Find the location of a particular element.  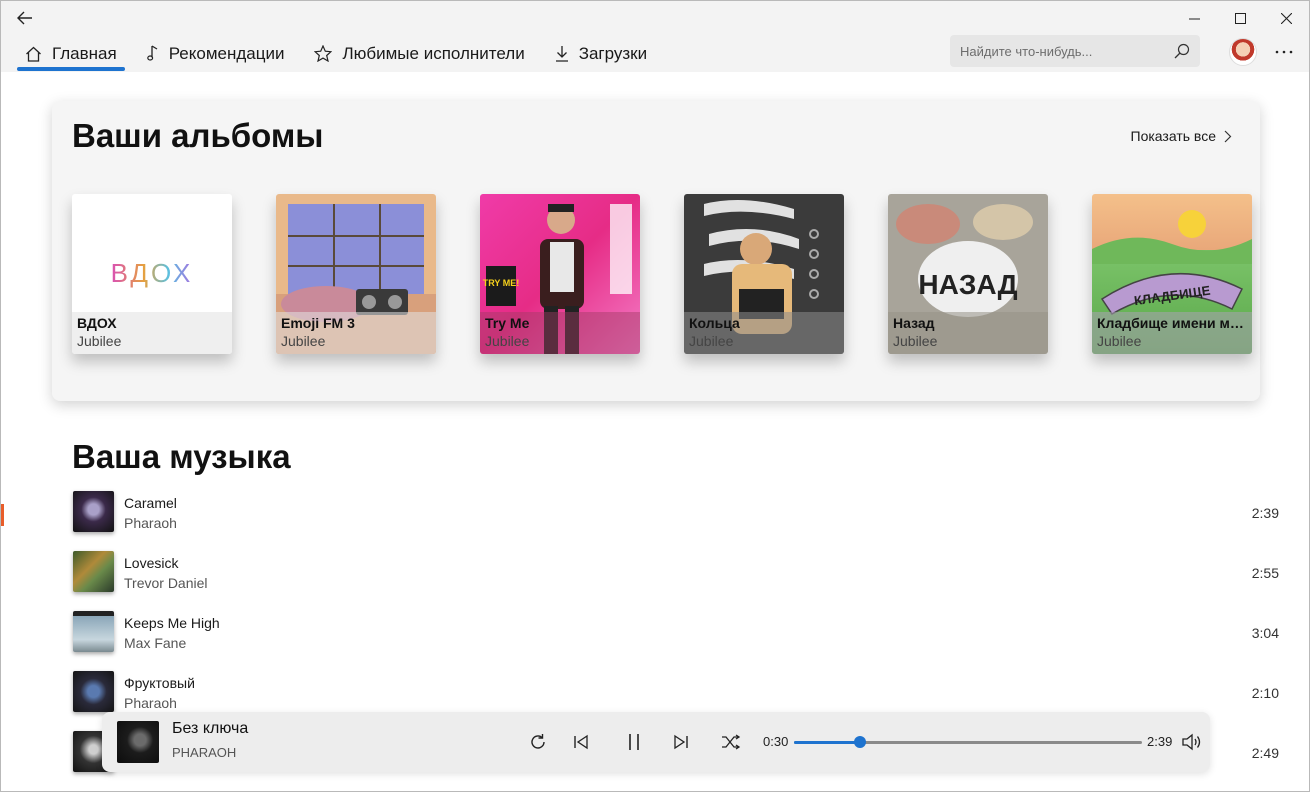

shuffle-button is located at coordinates (731, 742).